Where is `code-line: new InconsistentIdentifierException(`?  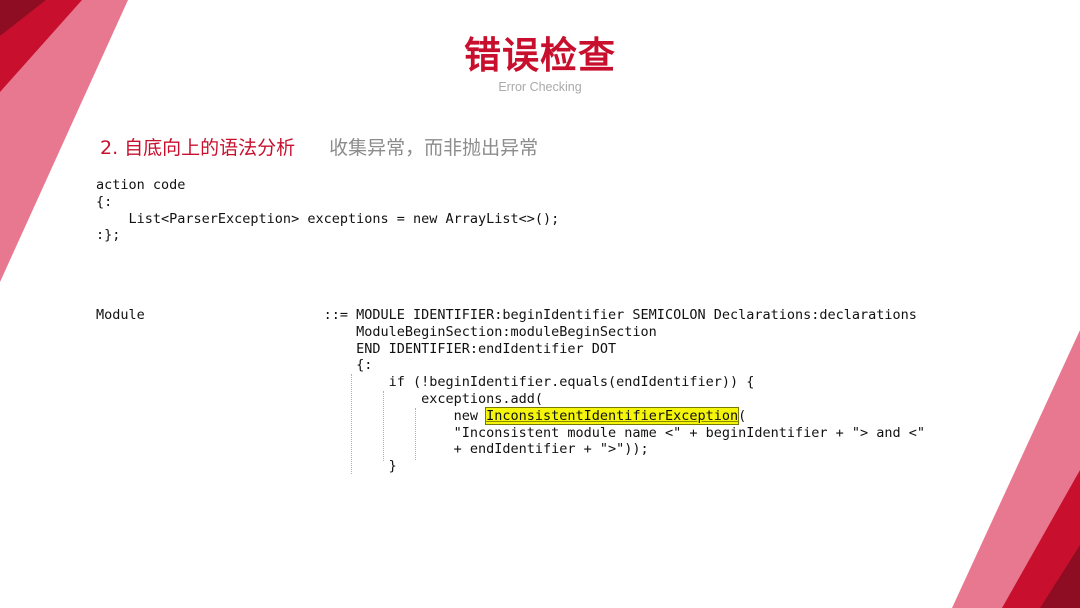
code-line: new InconsistentIdentifierException( is located at coordinates (510, 415).